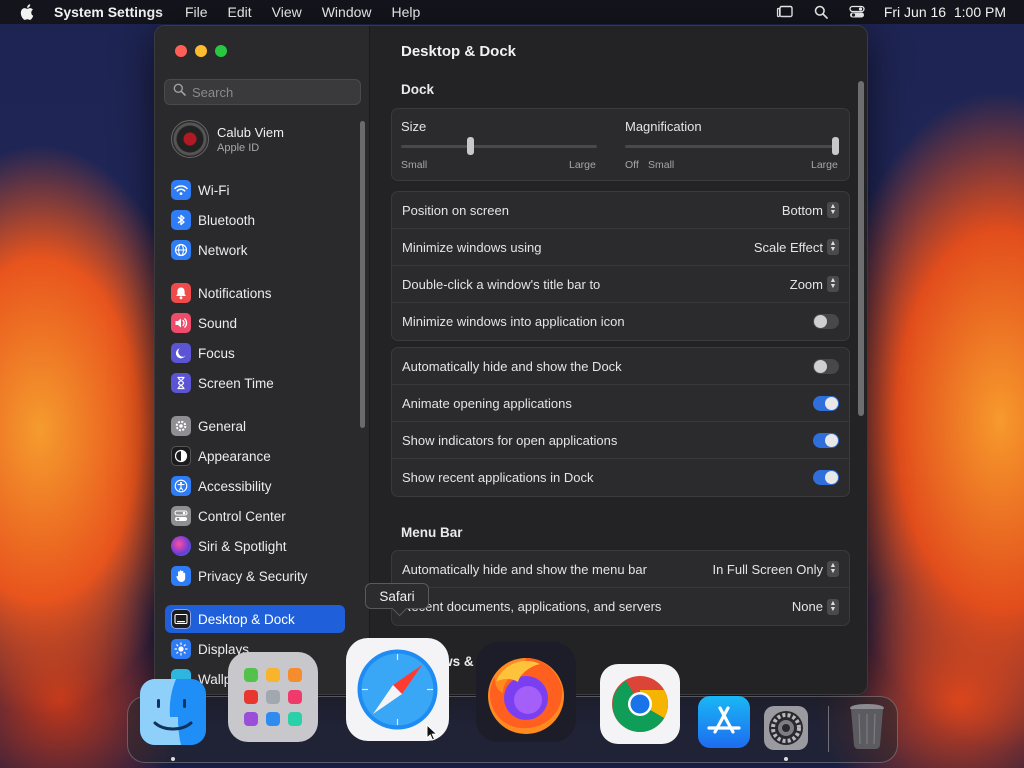 Image resolution: width=1024 pixels, height=768 pixels. What do you see at coordinates (181, 250) in the screenshot?
I see `globe-icon` at bounding box center [181, 250].